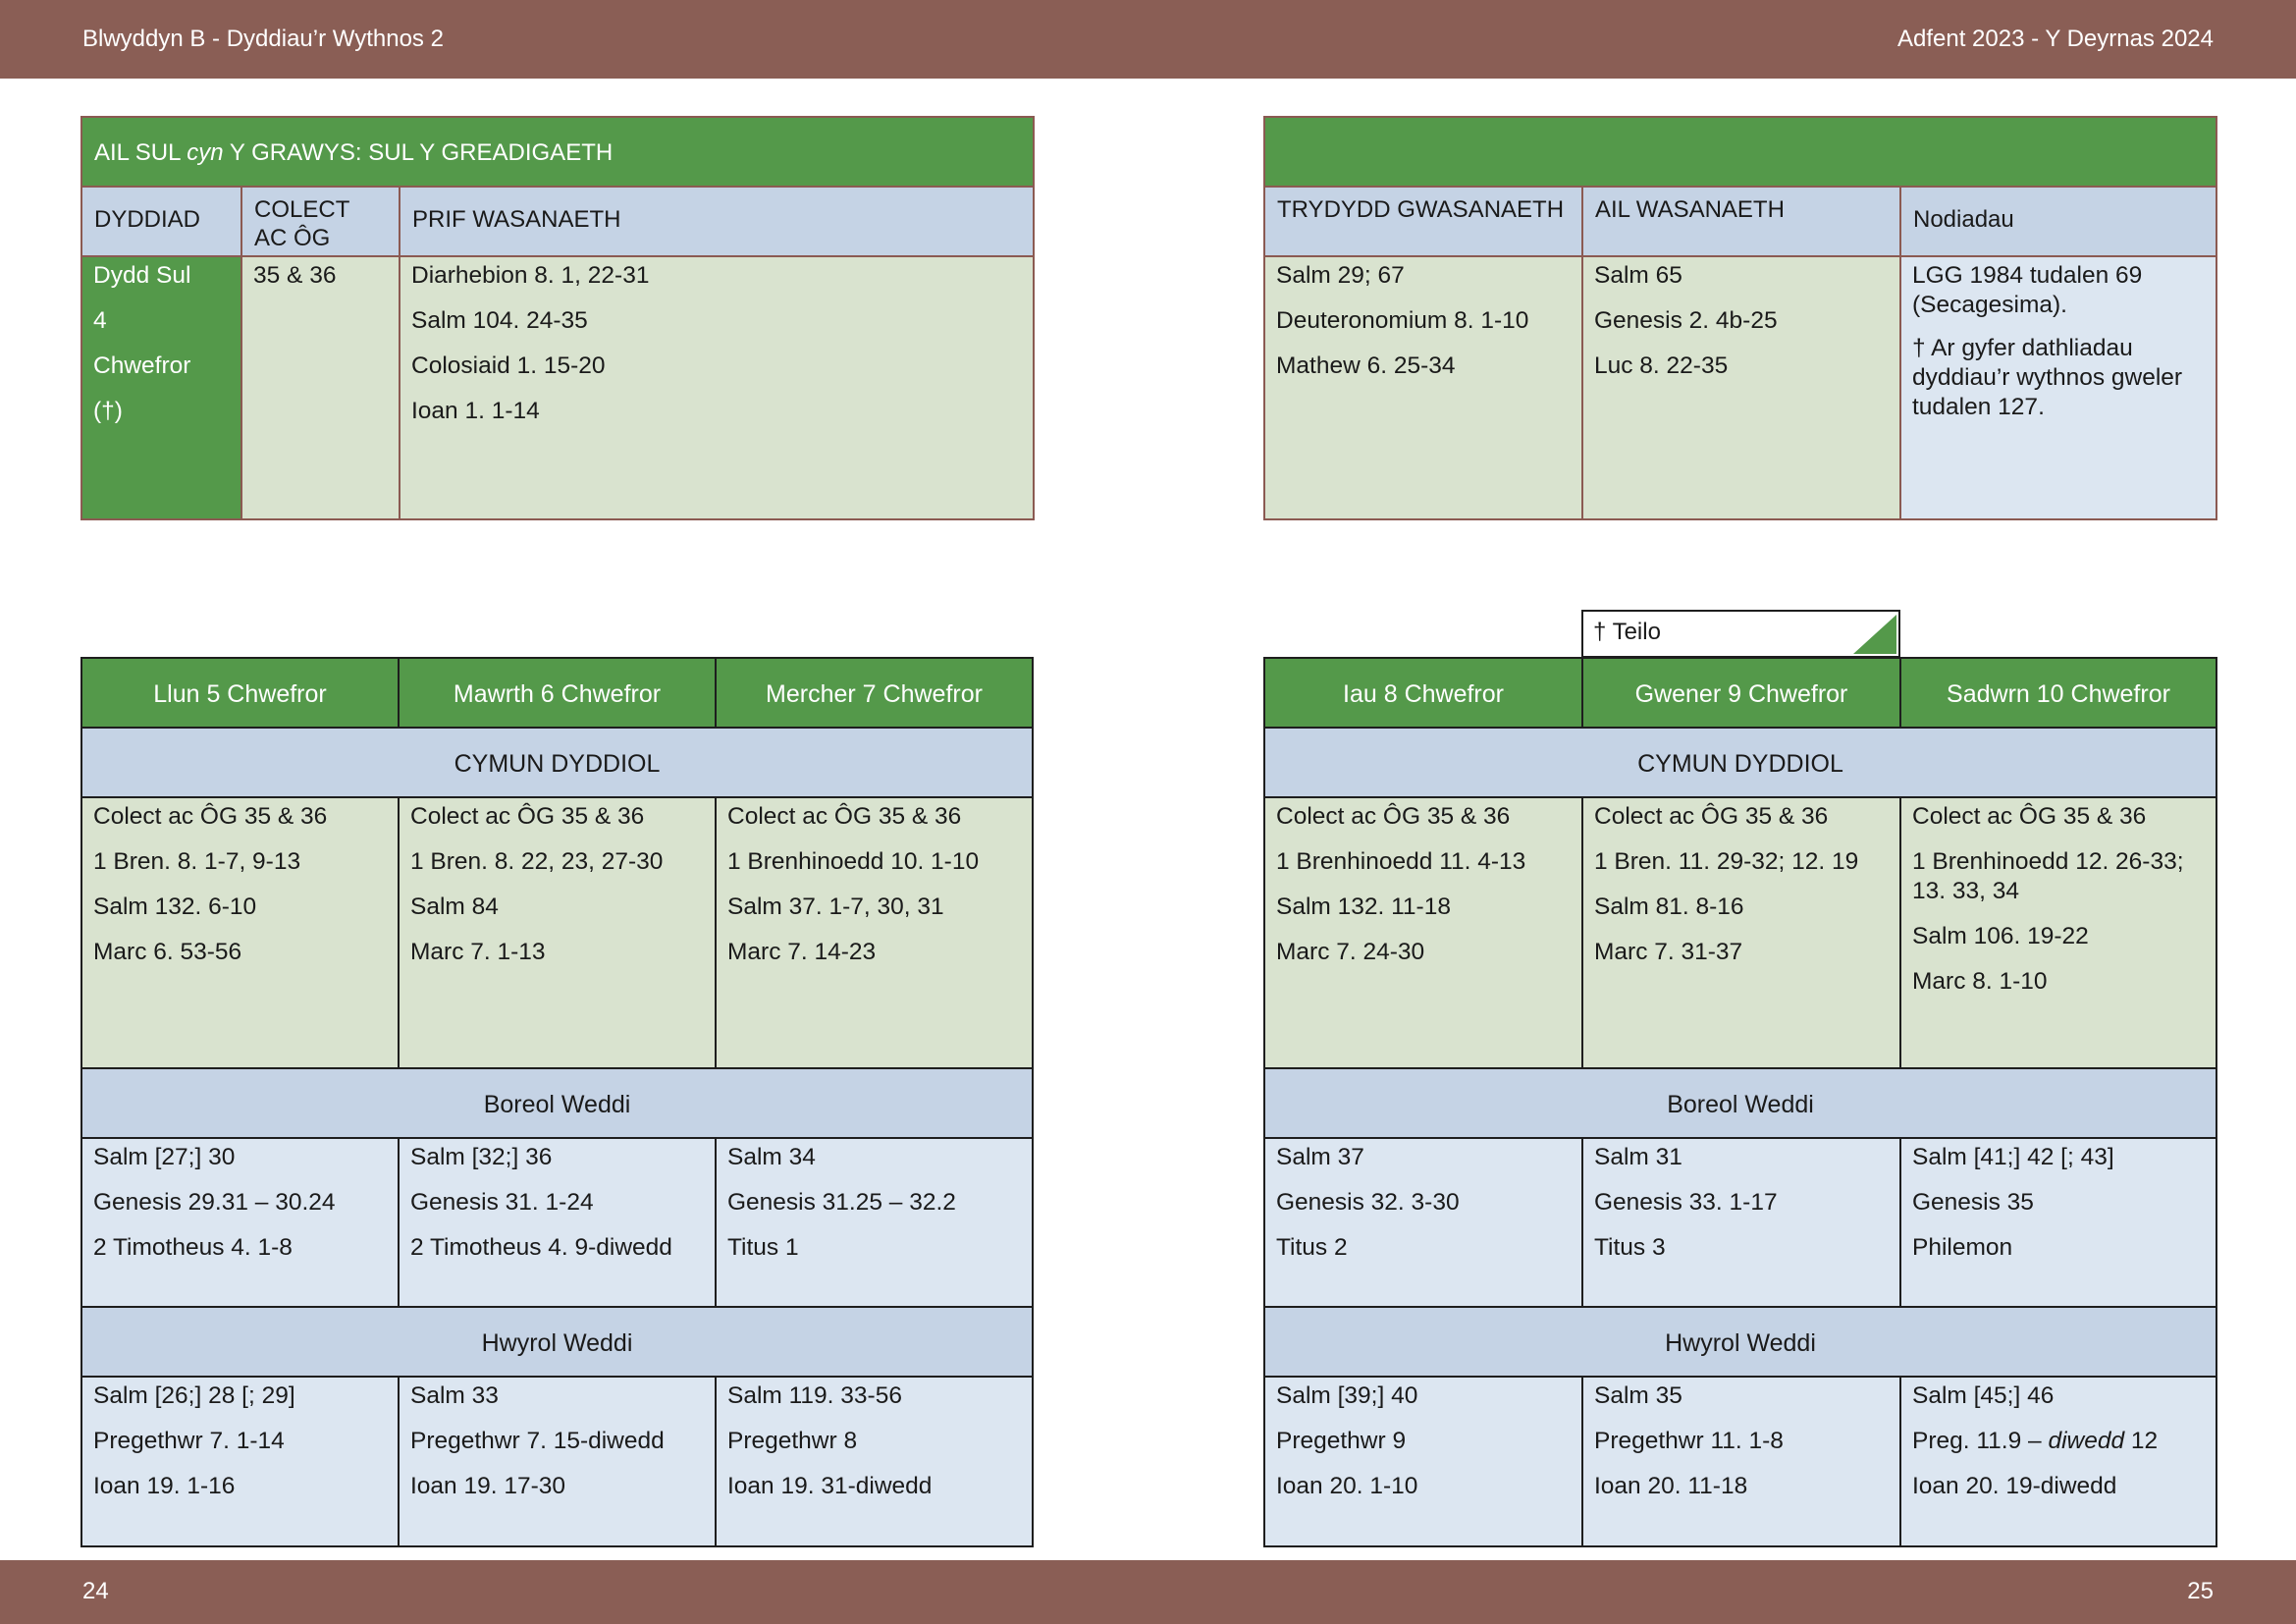 This screenshot has height=1624, width=2296. Describe the element at coordinates (175, 906) in the screenshot. I see `reading: Salm 132. 6-10` at that location.